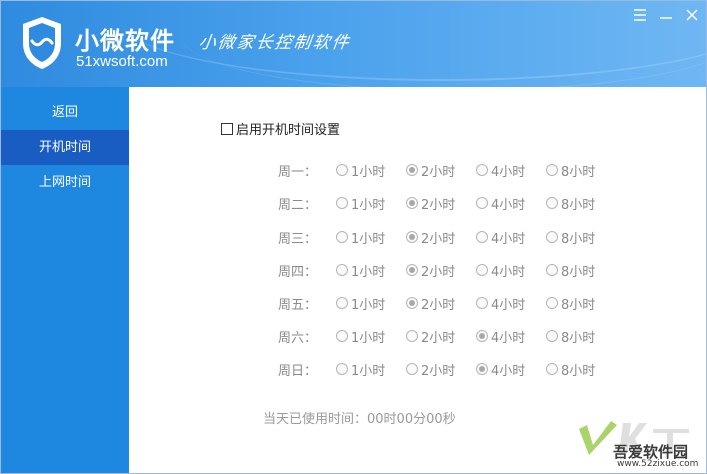 This screenshot has width=707, height=474. What do you see at coordinates (298, 205) in the screenshot?
I see `day-label: 周二：` at bounding box center [298, 205].